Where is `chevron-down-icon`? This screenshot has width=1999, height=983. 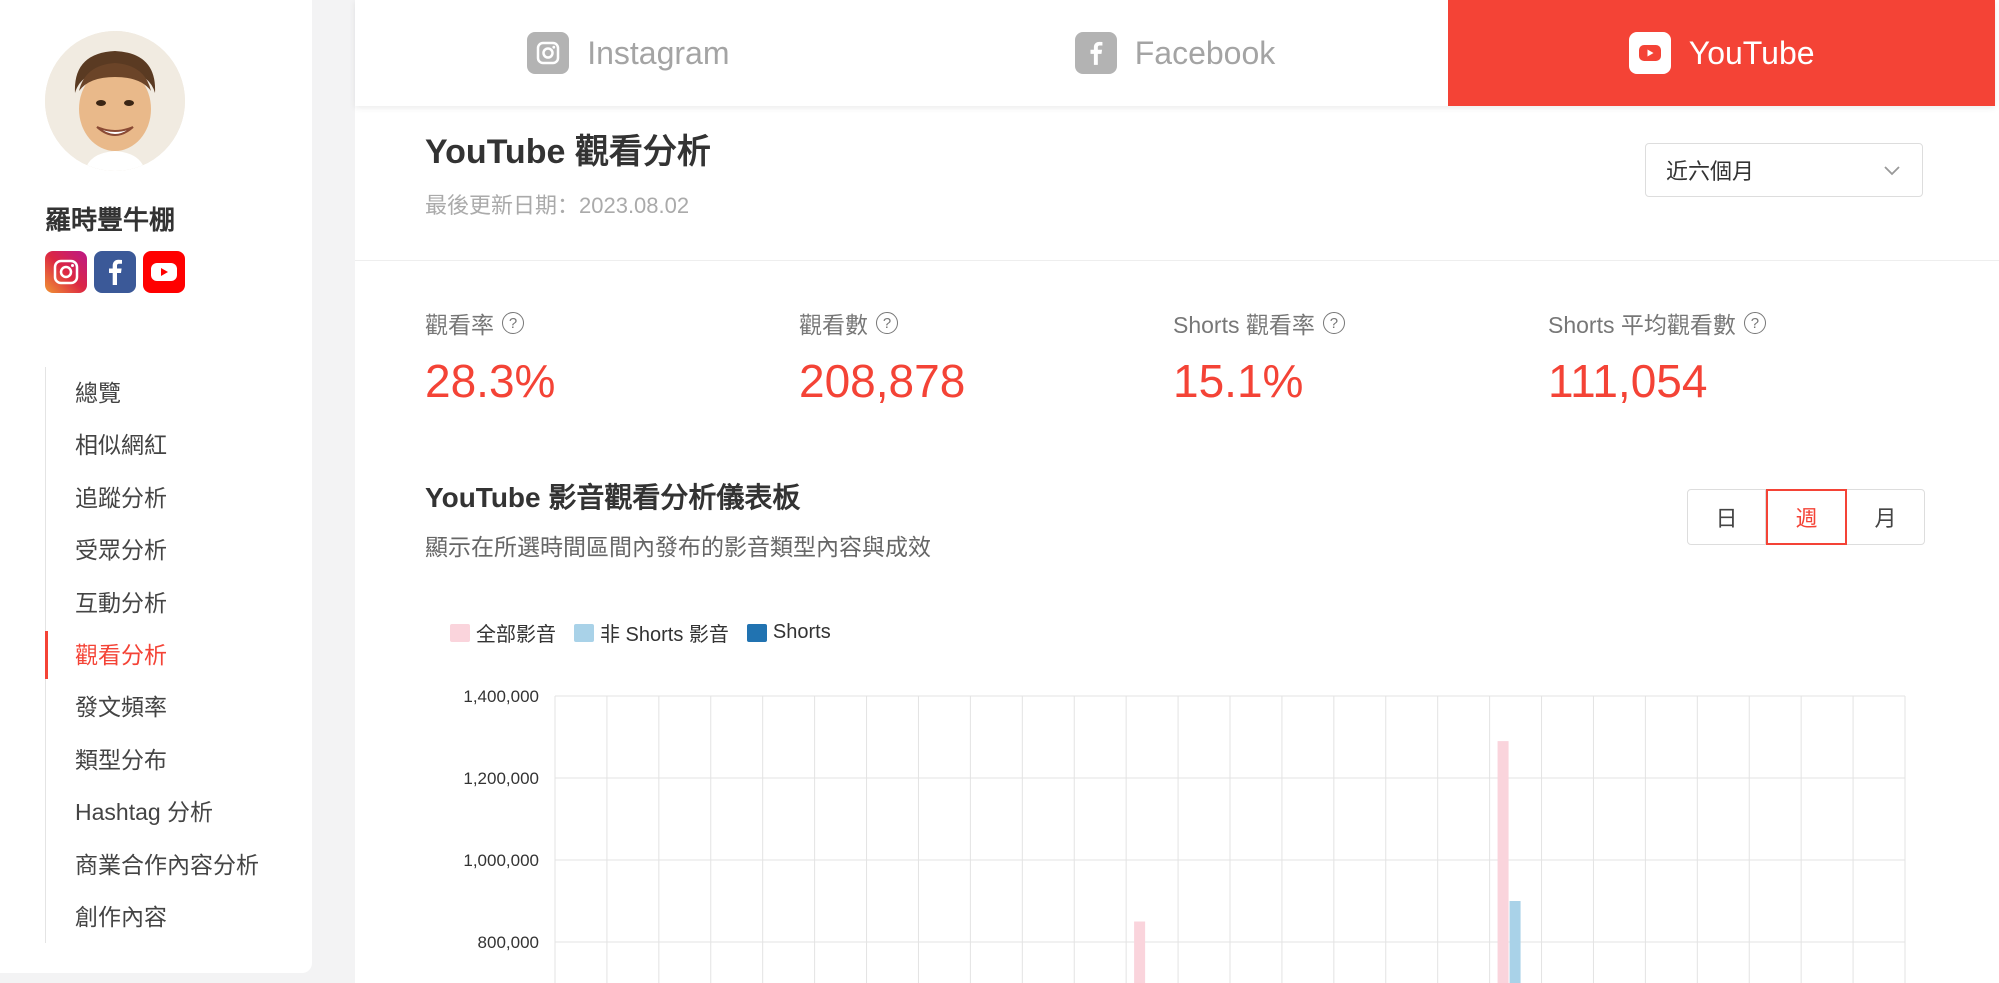 chevron-down-icon is located at coordinates (1892, 171).